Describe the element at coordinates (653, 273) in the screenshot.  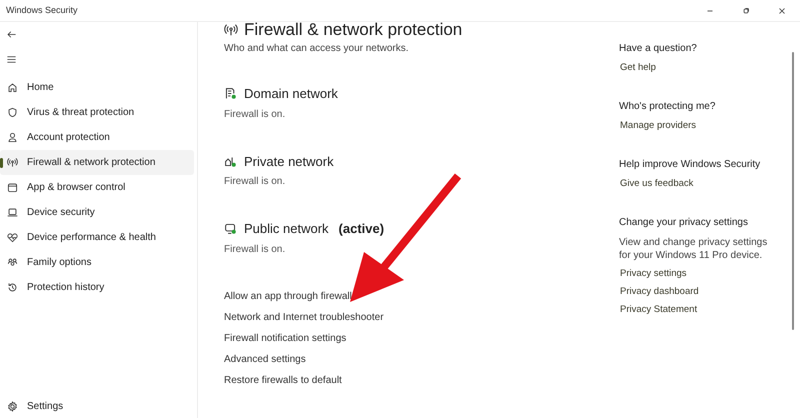
I see `link: Privacy settings` at that location.